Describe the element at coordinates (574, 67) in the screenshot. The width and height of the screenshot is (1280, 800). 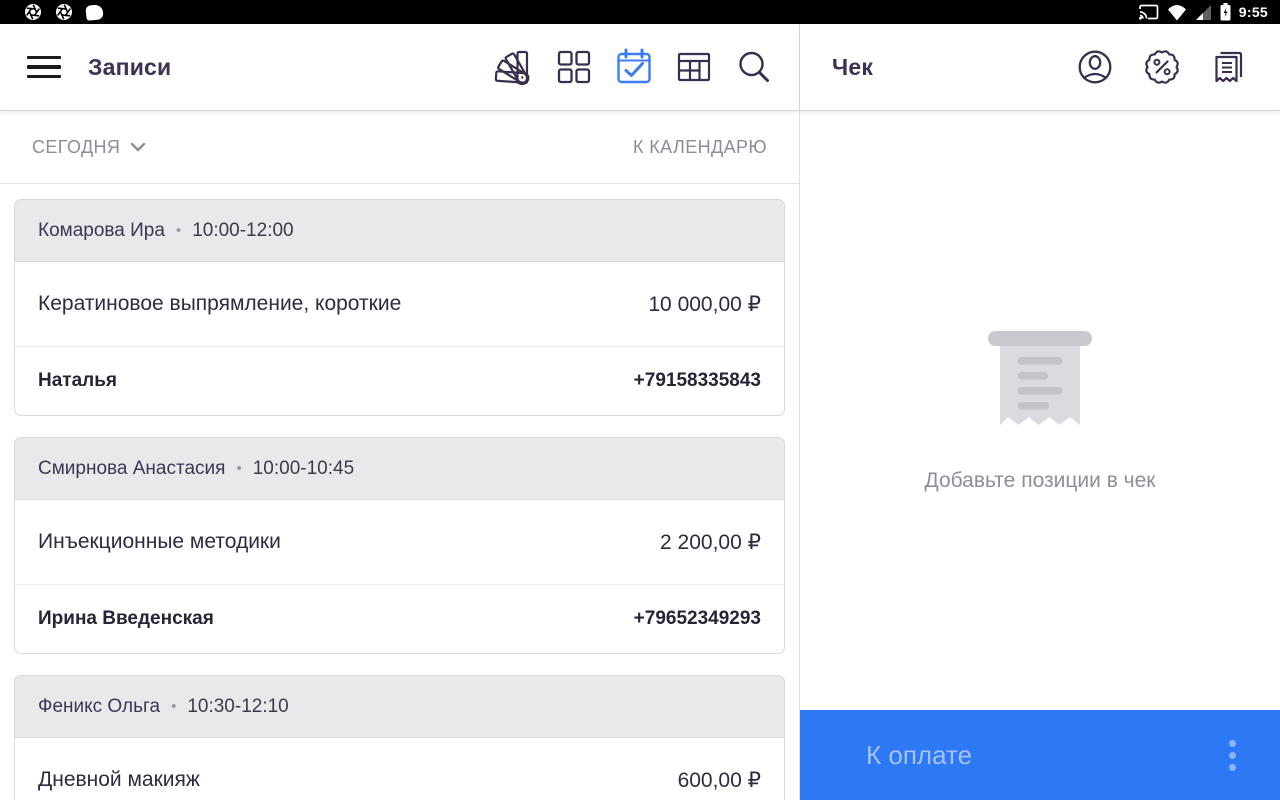
I see `grid-icon` at that location.